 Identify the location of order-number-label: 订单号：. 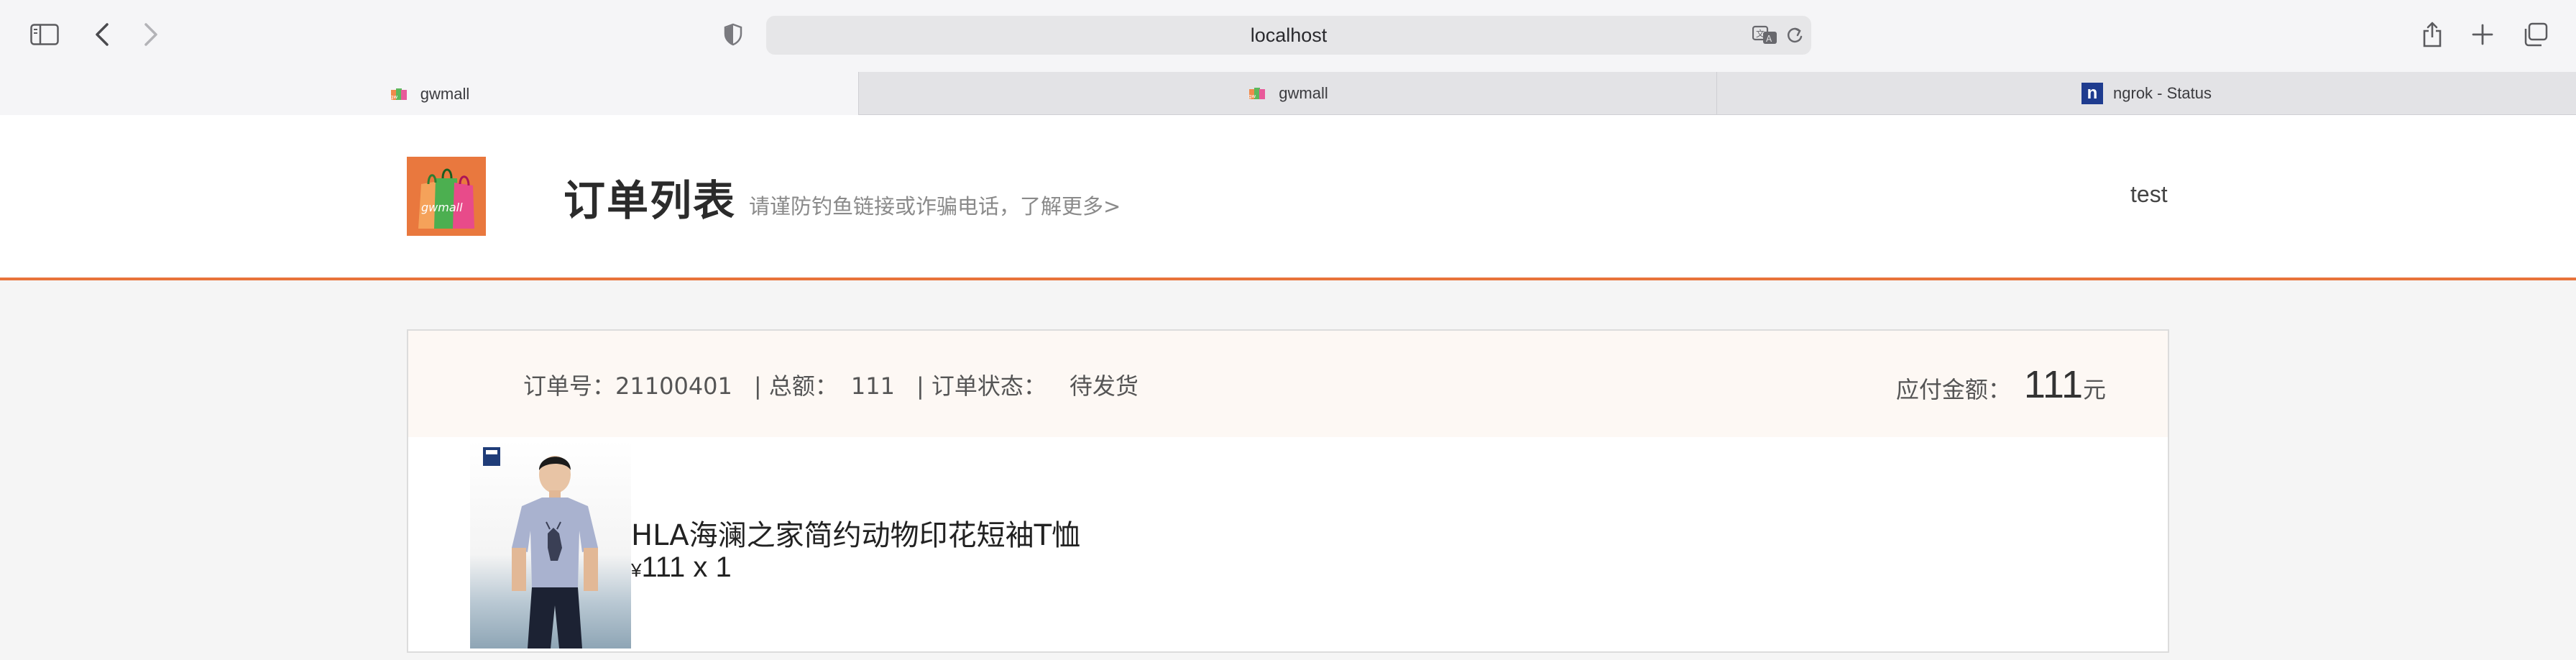
(569, 386).